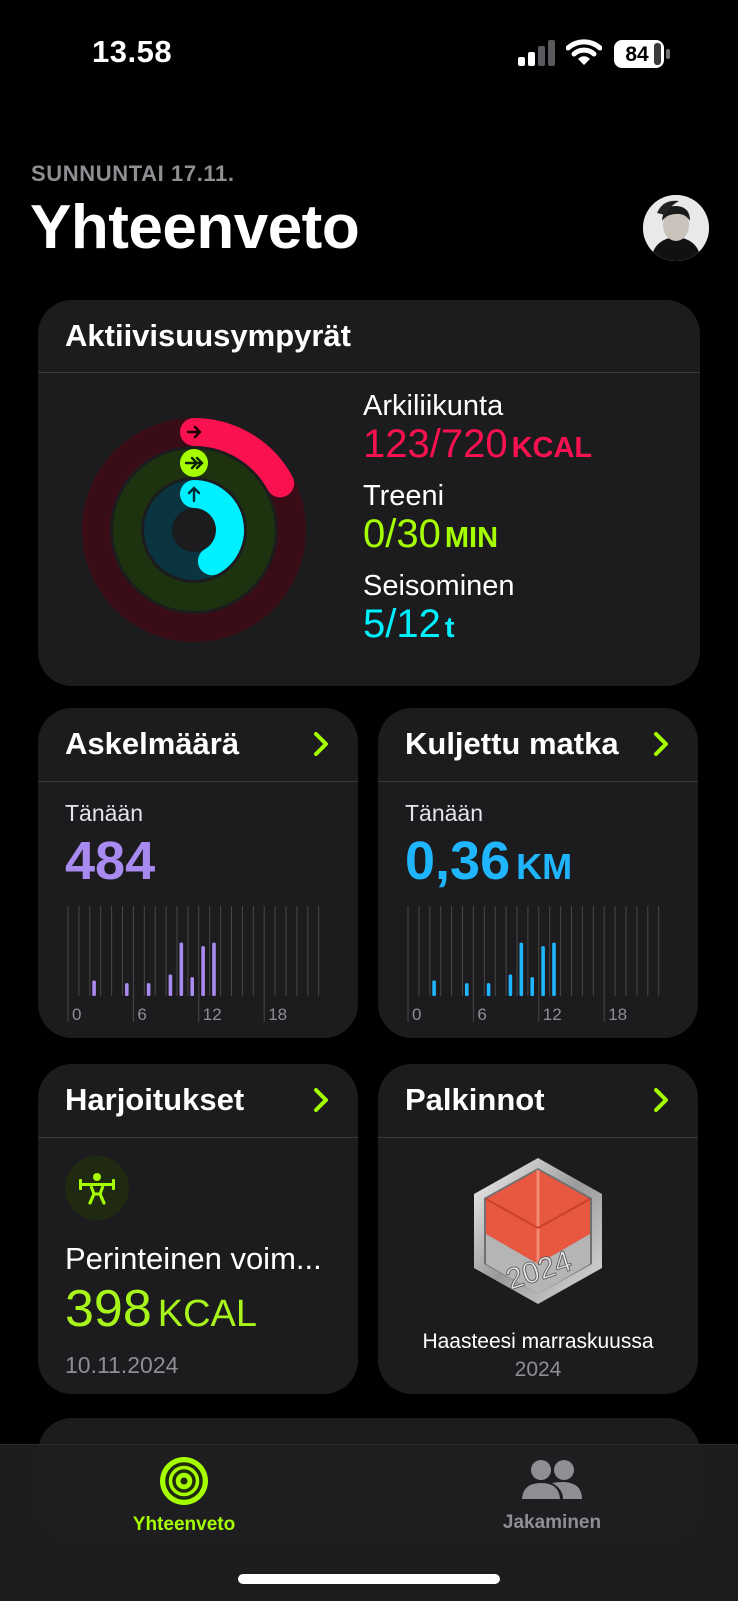 The width and height of the screenshot is (738, 1601). I want to click on tab-summary: Yhteenveto, so click(184, 1496).